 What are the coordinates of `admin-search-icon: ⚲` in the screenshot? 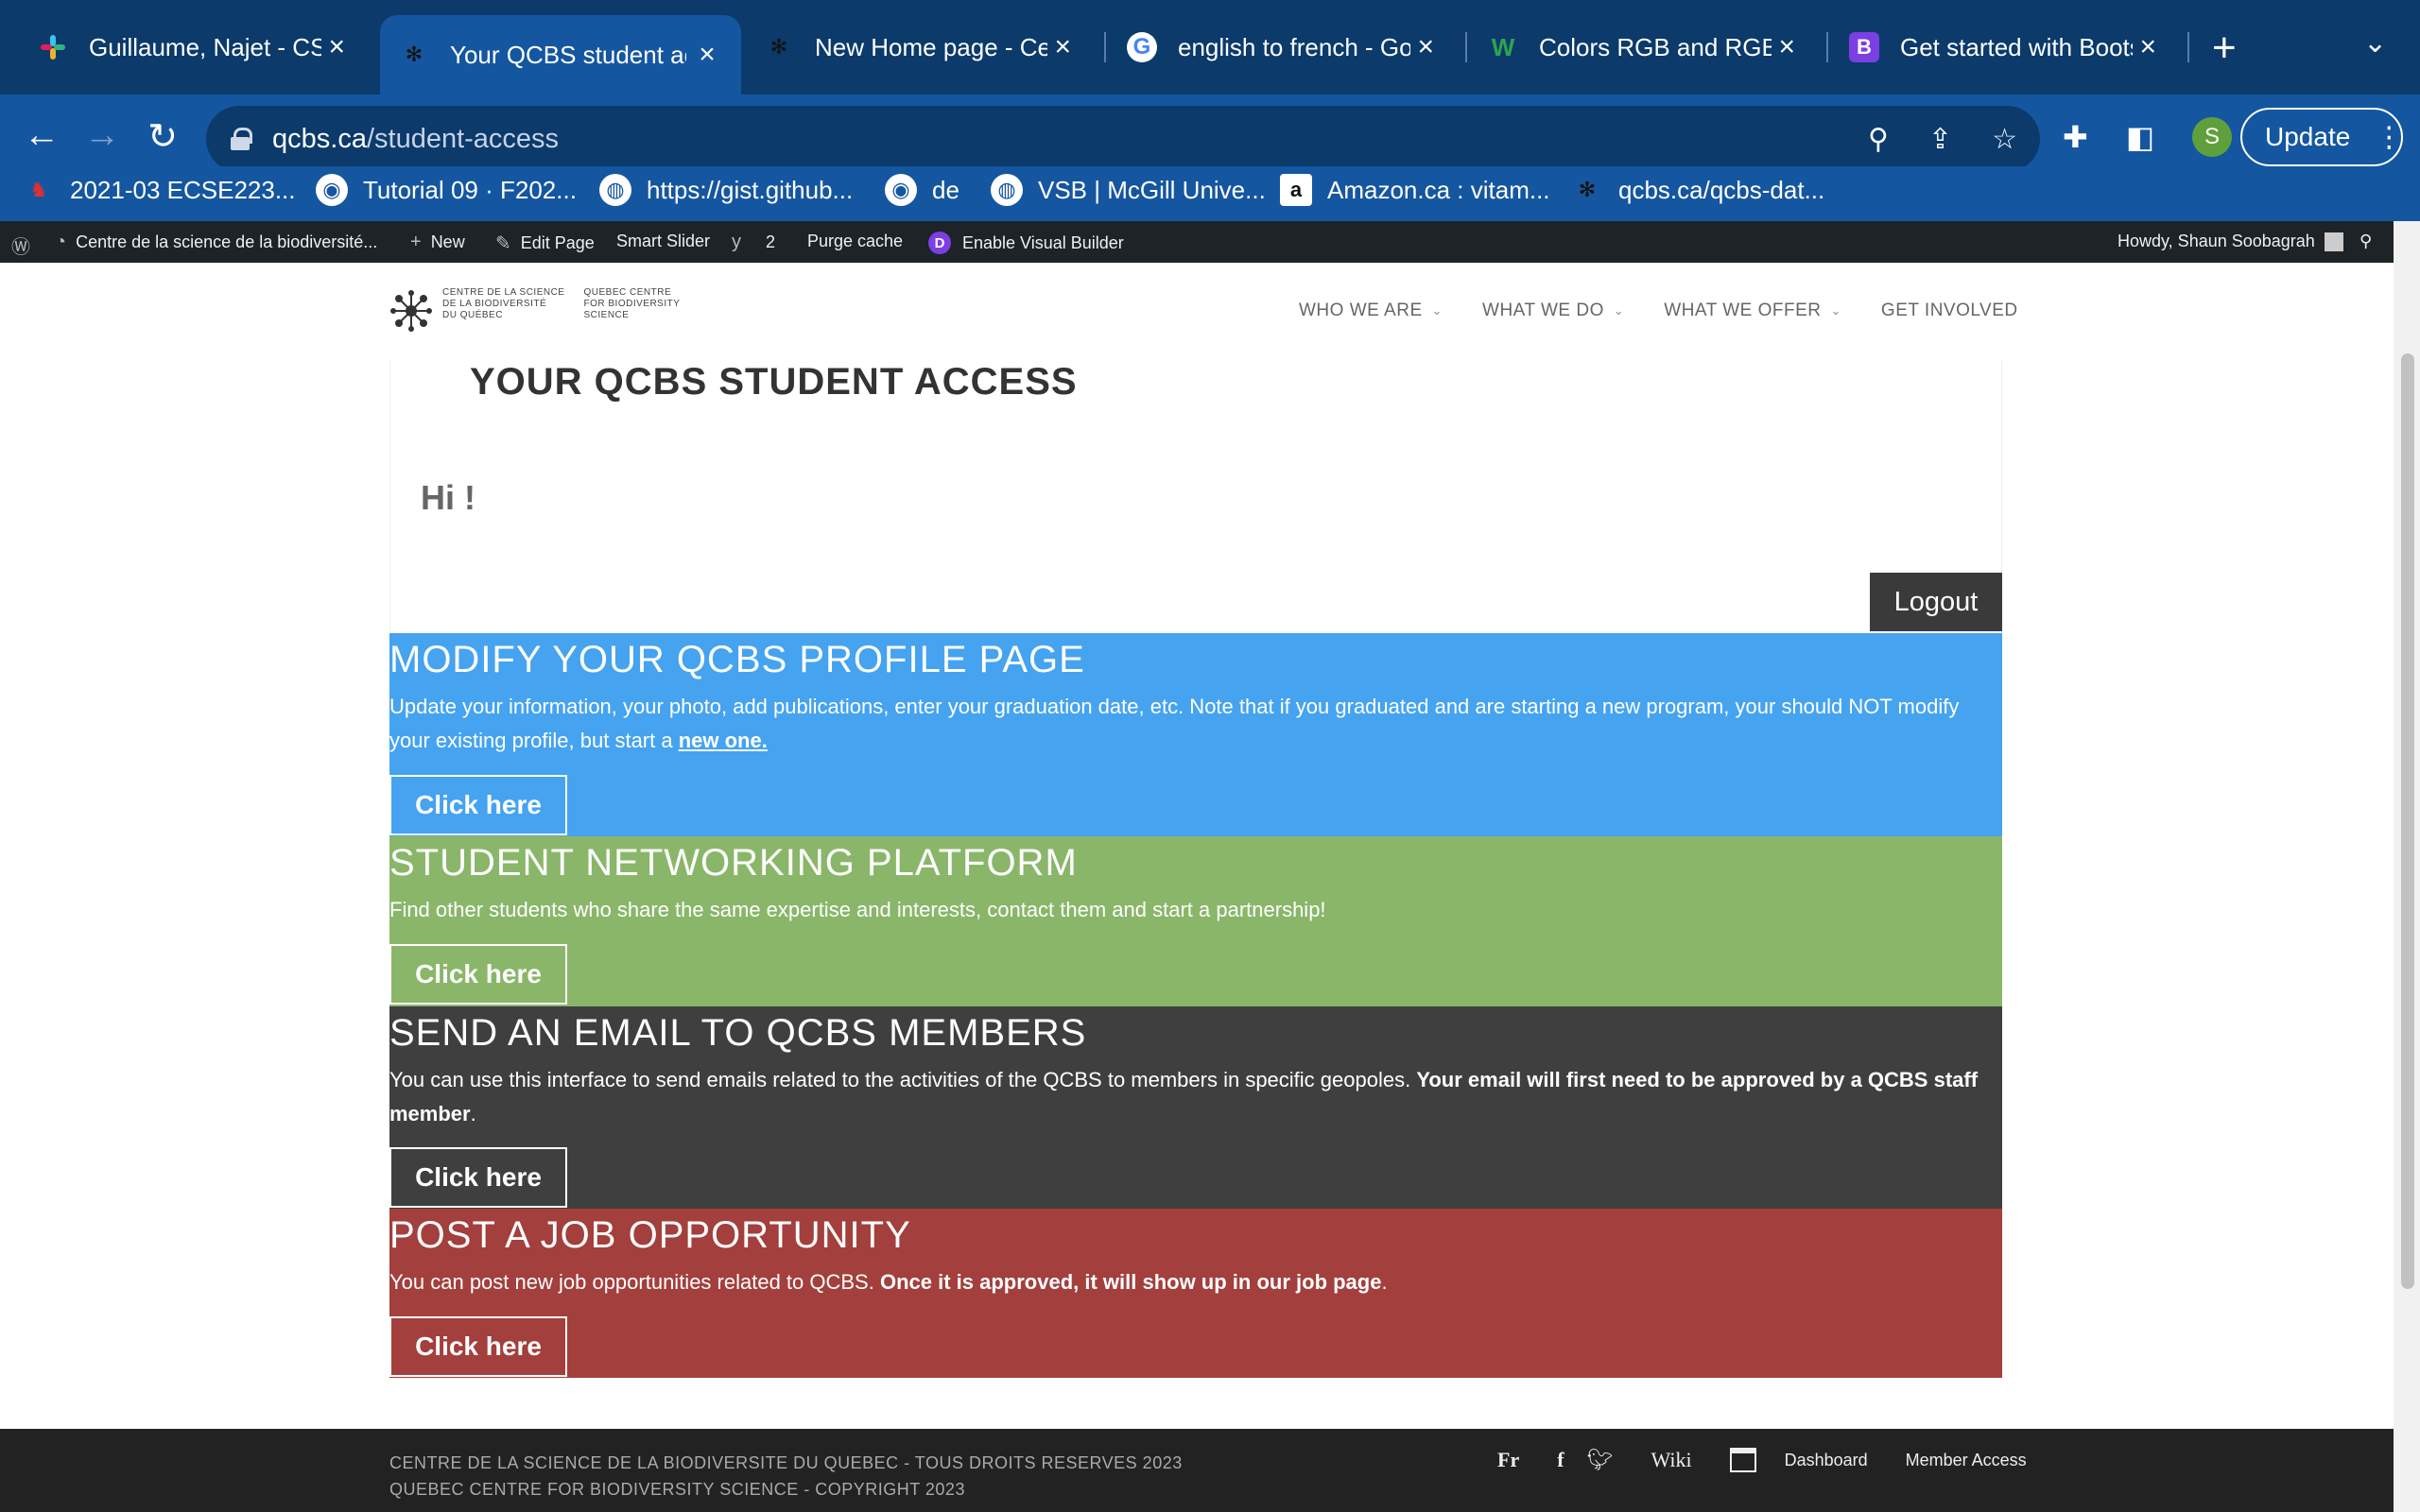 It's located at (2366, 241).